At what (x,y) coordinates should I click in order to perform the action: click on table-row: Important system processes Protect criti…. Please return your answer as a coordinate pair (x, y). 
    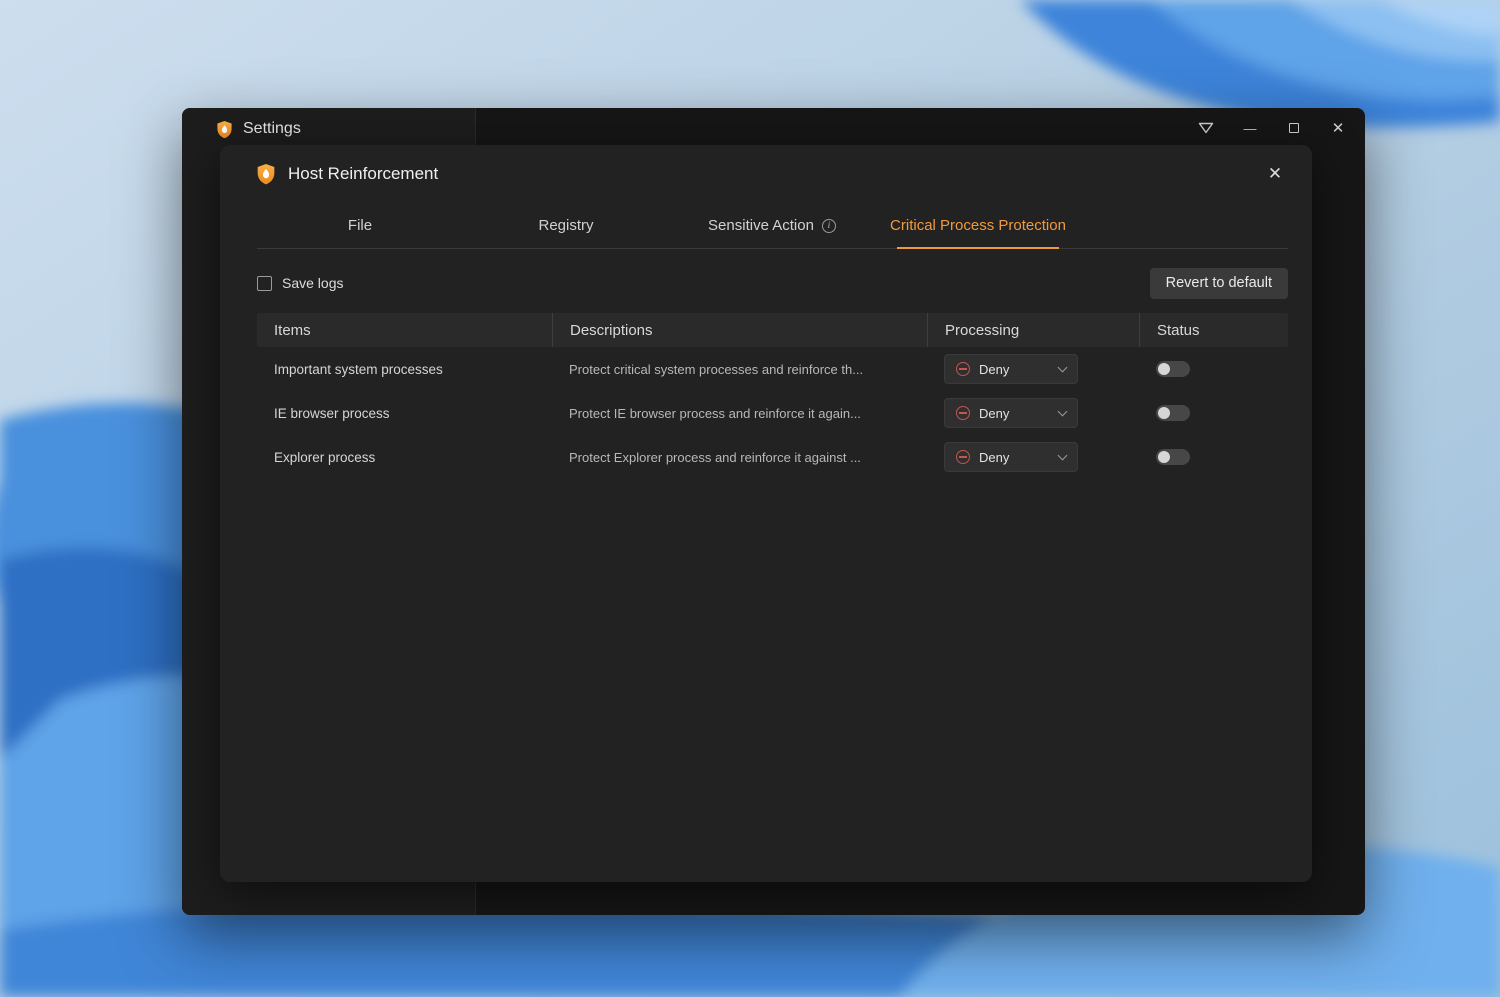
    Looking at the image, I should click on (772, 369).